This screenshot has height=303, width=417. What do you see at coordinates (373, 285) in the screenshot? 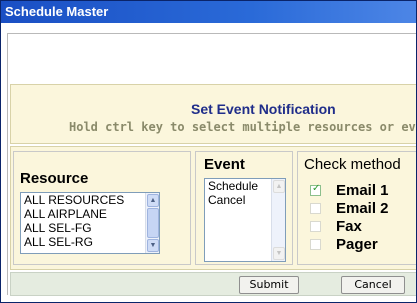
I see `cancel-button: Cancel` at bounding box center [373, 285].